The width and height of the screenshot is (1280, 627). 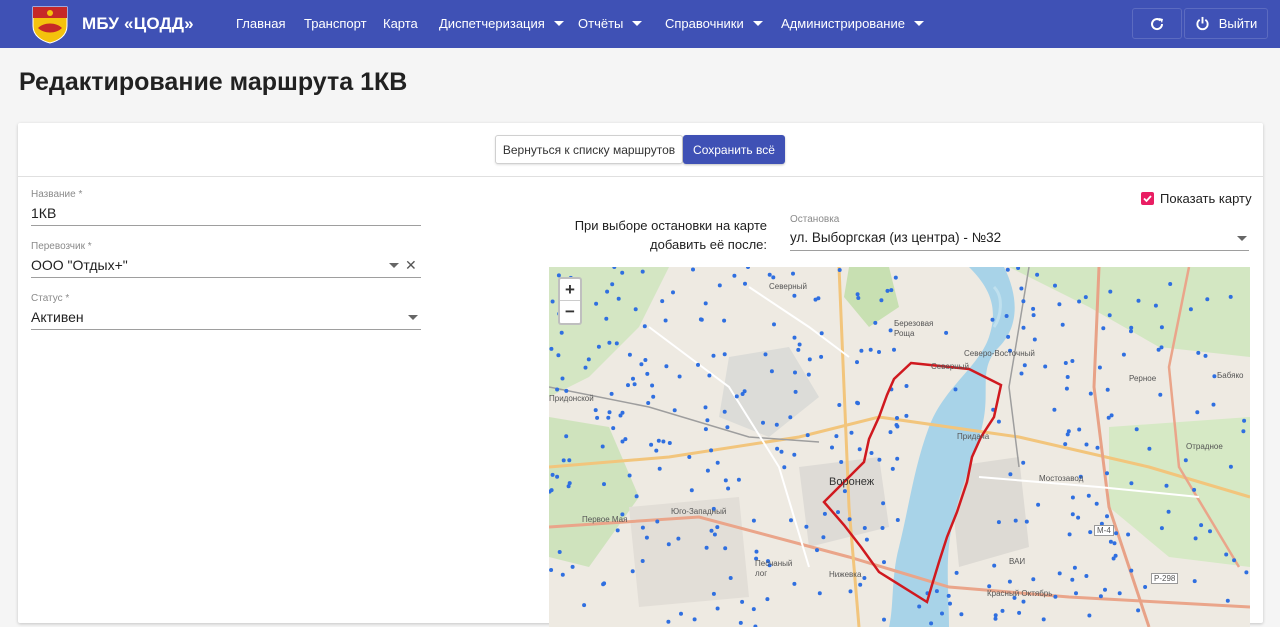 What do you see at coordinates (79, 265) in the screenshot?
I see `carrier-select: ООО "Отдых+"` at bounding box center [79, 265].